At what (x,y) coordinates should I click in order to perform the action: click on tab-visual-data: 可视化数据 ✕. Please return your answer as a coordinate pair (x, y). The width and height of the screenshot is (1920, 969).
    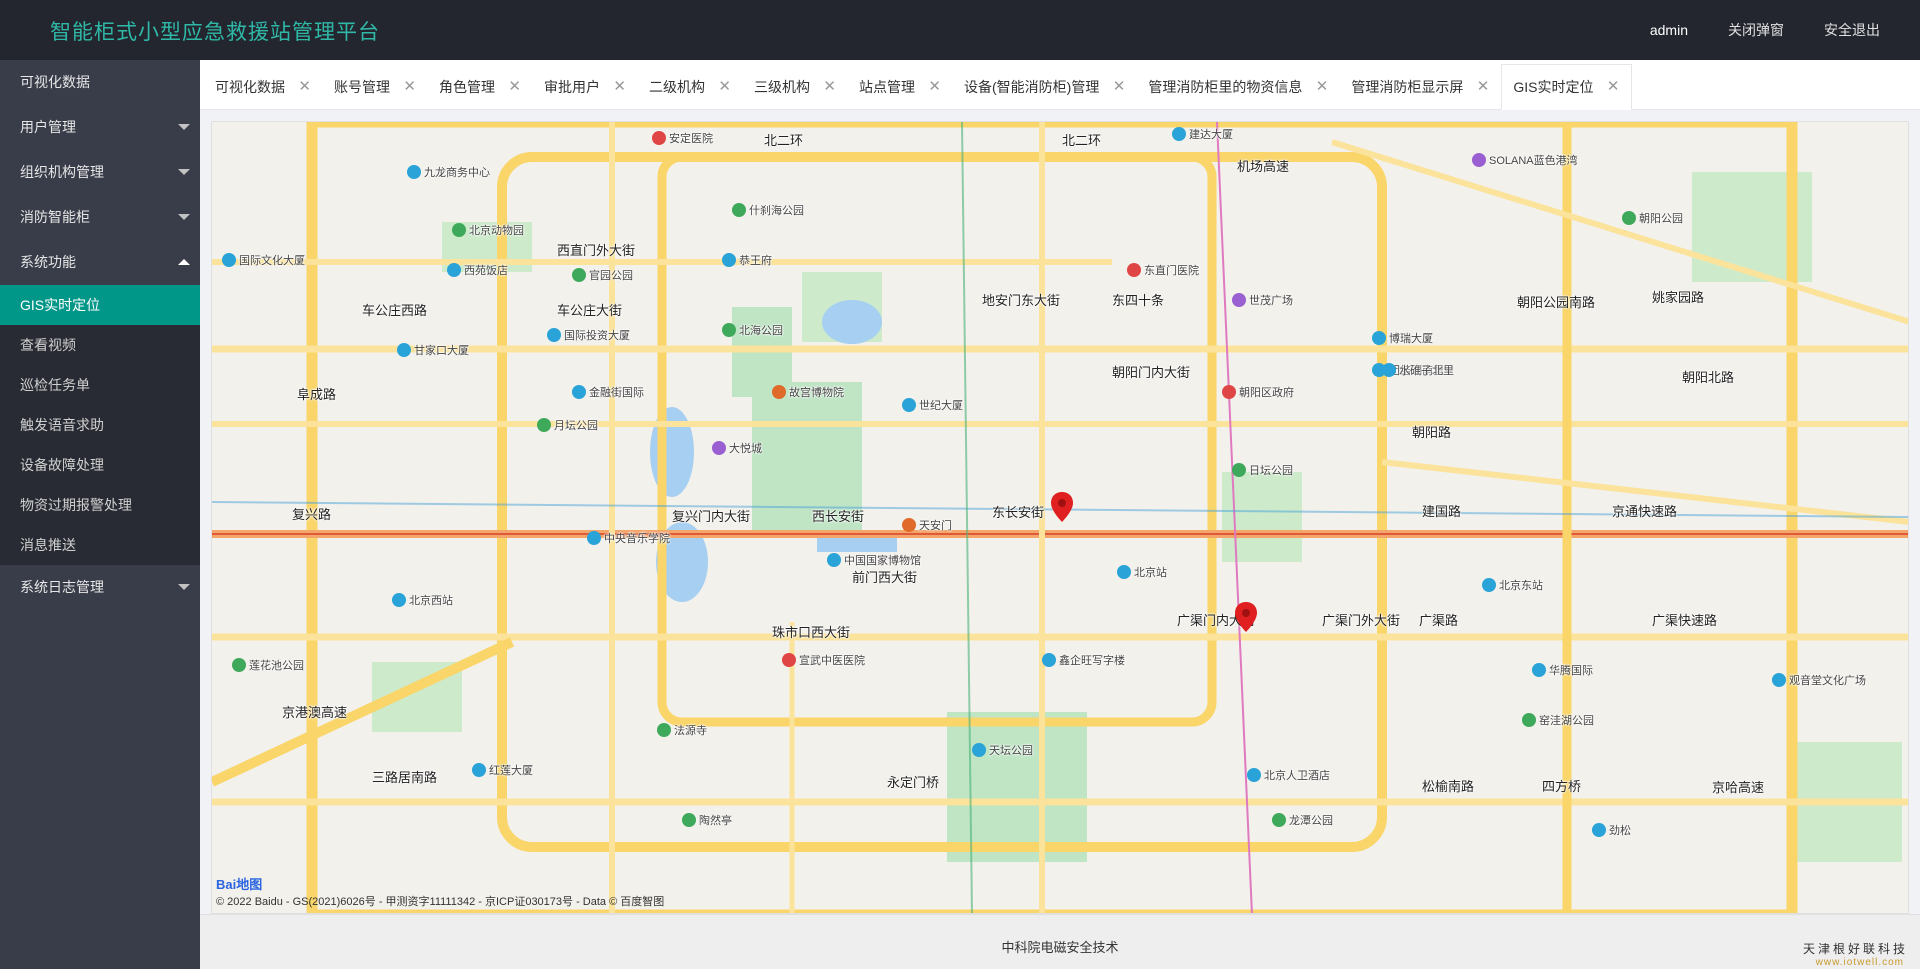
    Looking at the image, I should click on (263, 87).